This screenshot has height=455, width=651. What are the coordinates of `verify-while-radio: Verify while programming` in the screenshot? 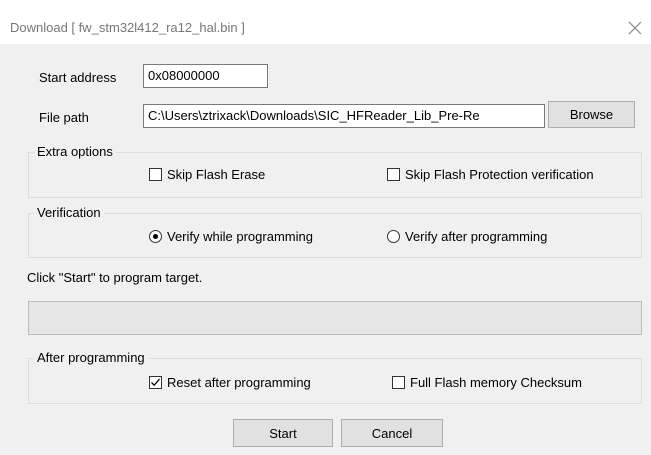 It's located at (231, 236).